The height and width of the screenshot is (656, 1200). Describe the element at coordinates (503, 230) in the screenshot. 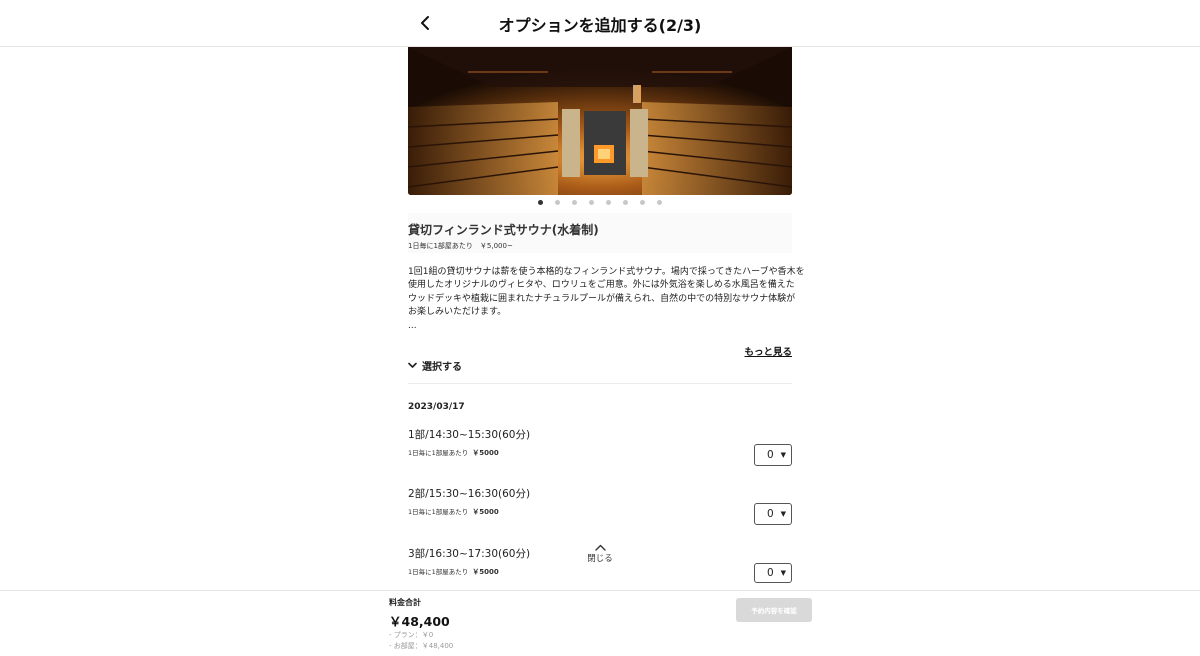

I see `option-title: 貸切フィンランド式サウナ(水着制)` at that location.